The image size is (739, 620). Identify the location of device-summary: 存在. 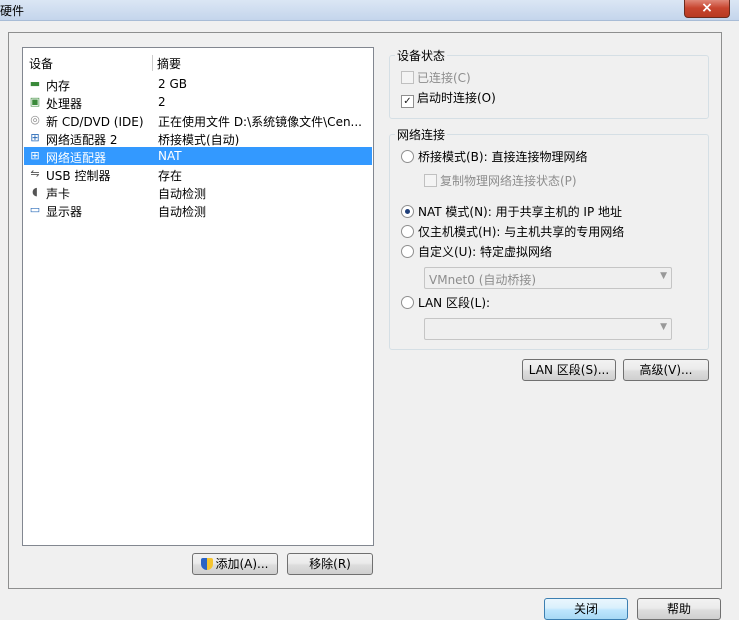
(170, 176).